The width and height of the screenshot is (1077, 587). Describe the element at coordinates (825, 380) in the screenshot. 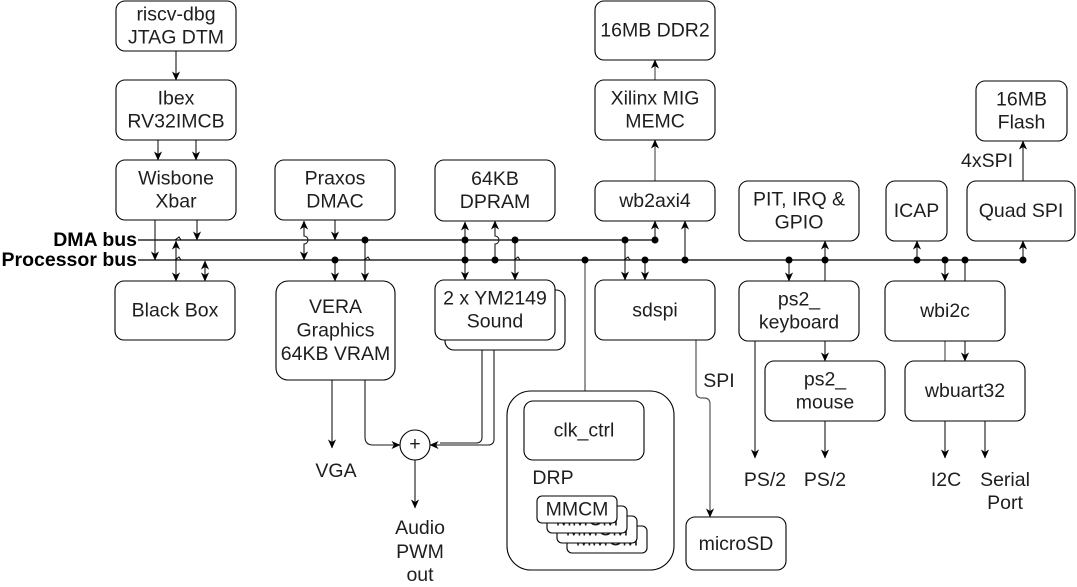

I see `ps2-mouse-label-line1: ps2_` at that location.